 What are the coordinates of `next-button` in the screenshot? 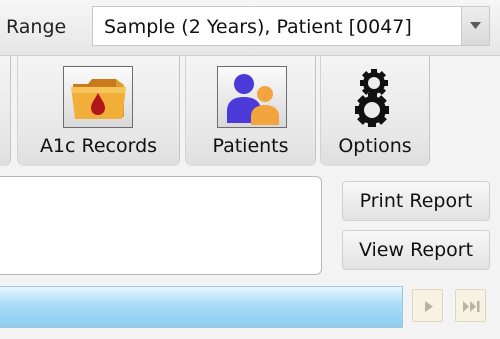 It's located at (427, 305).